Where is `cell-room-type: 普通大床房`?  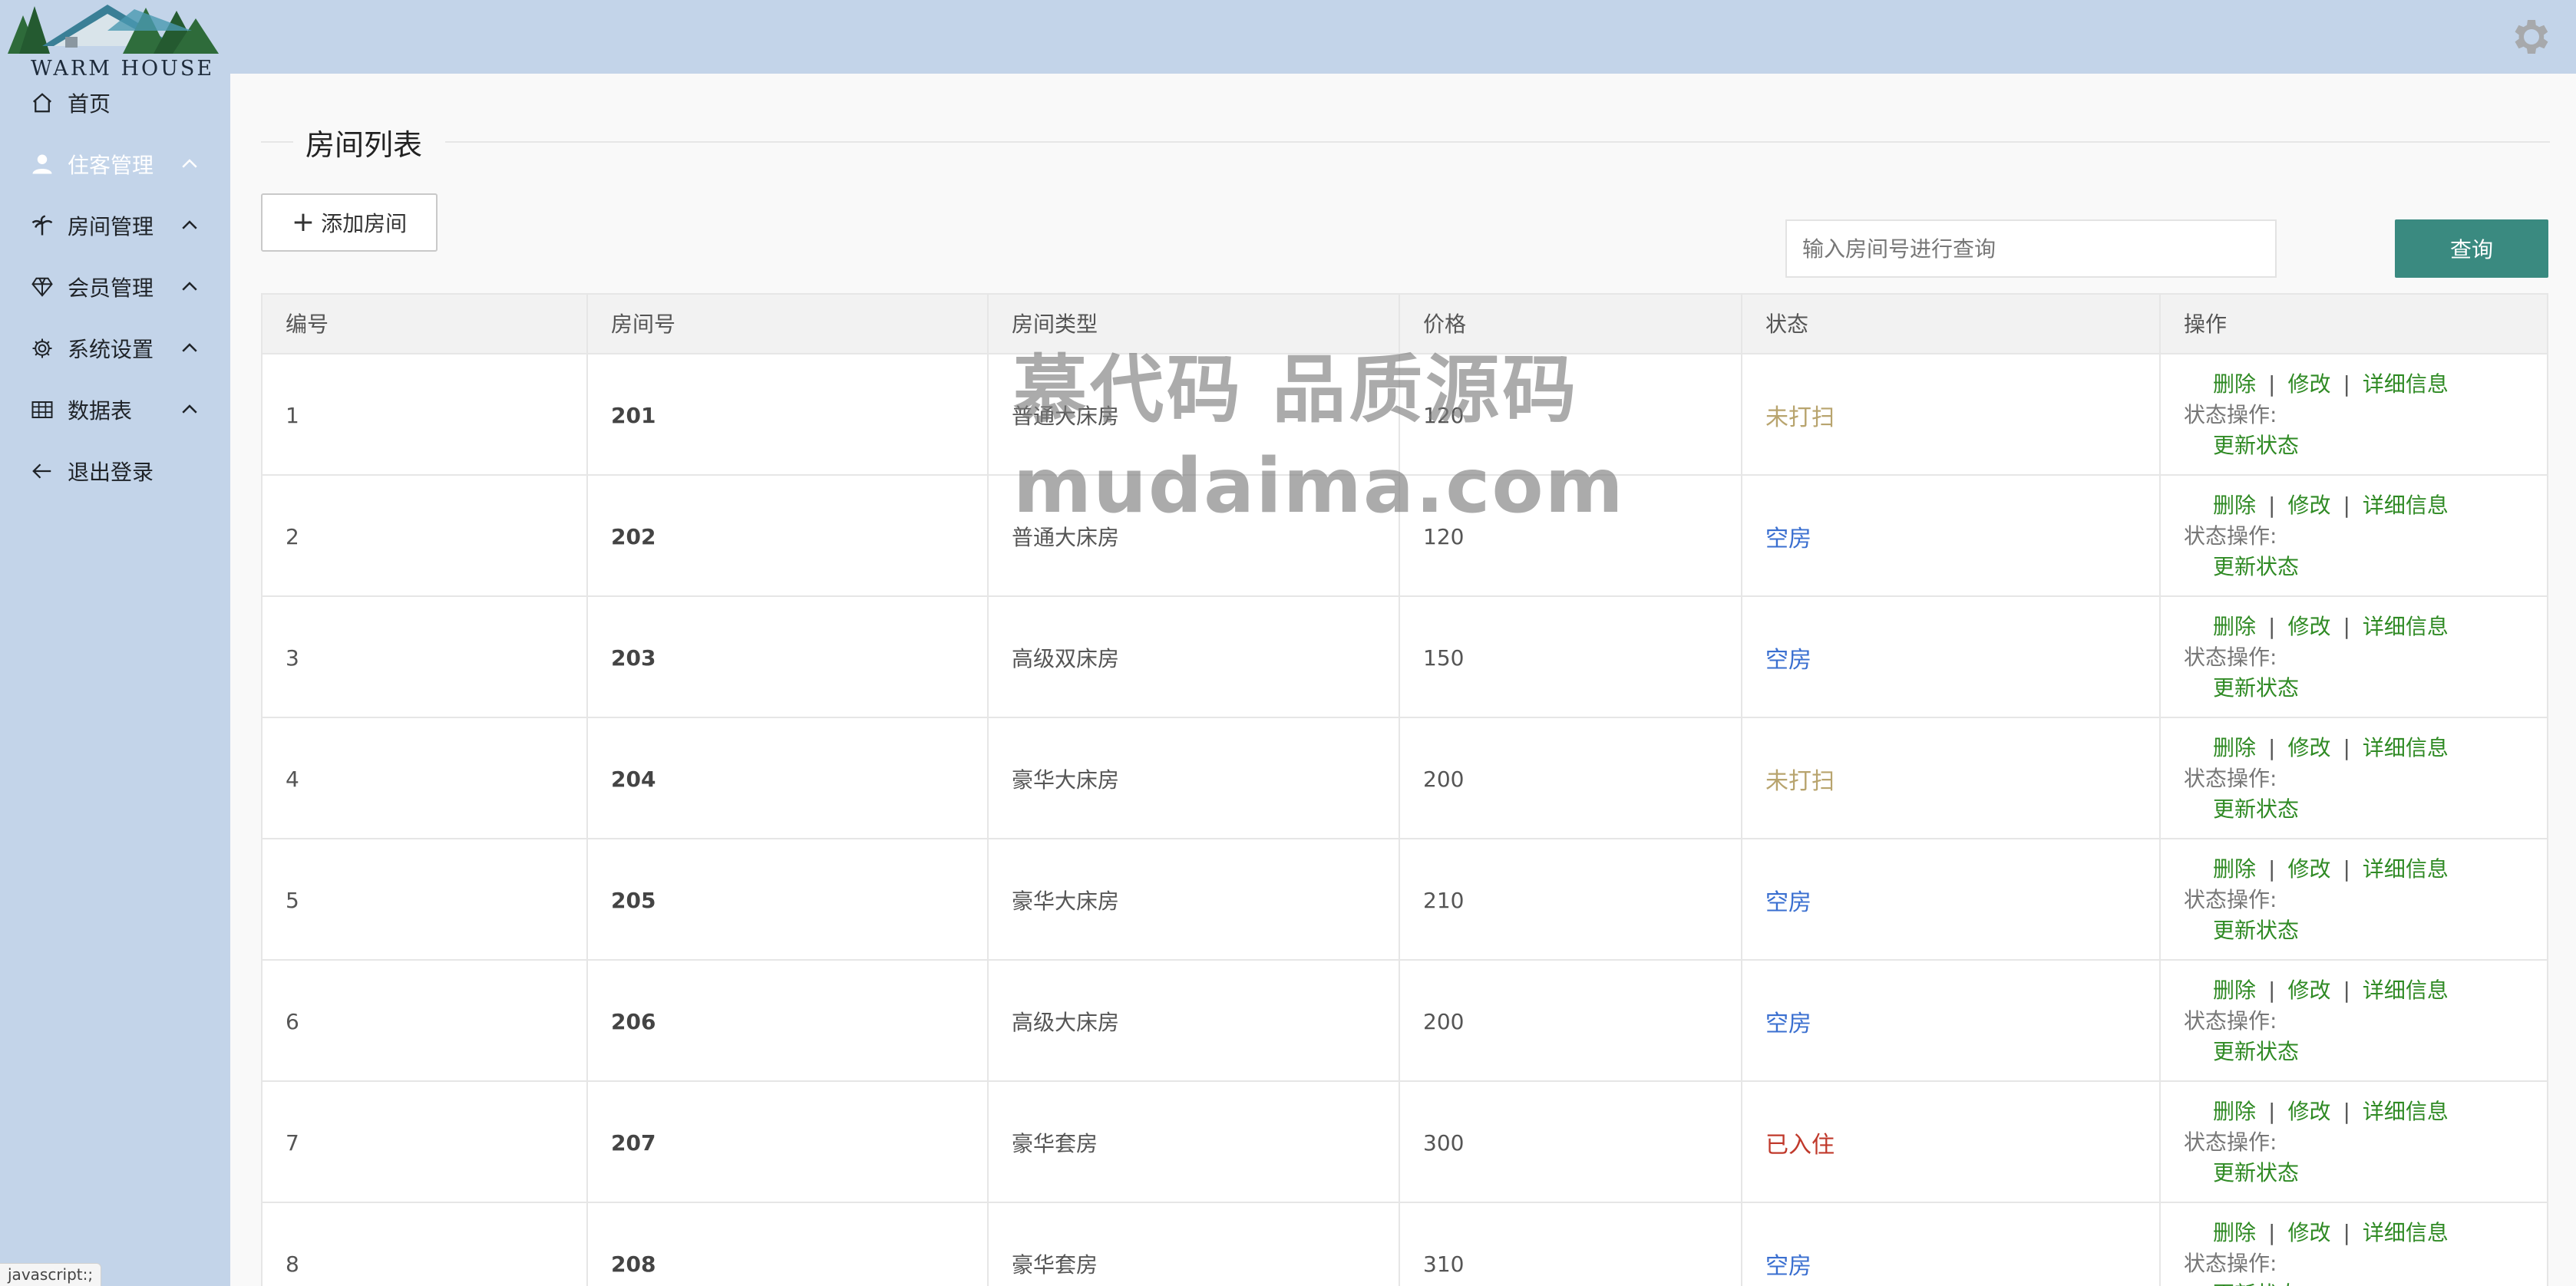 cell-room-type: 普通大床房 is located at coordinates (1194, 536).